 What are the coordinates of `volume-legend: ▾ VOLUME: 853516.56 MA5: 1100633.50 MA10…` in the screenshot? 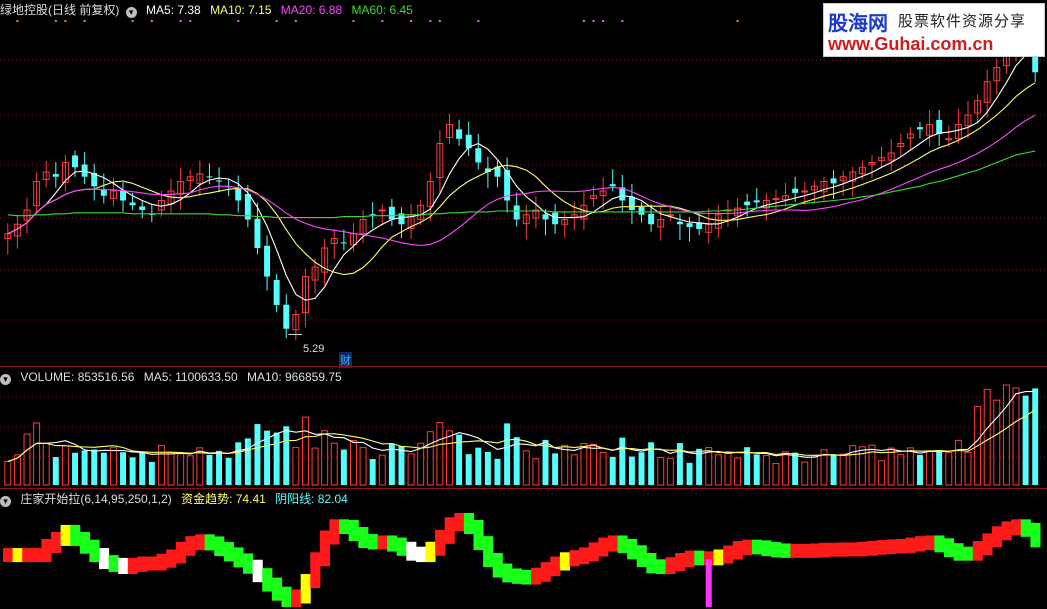 It's located at (174, 377).